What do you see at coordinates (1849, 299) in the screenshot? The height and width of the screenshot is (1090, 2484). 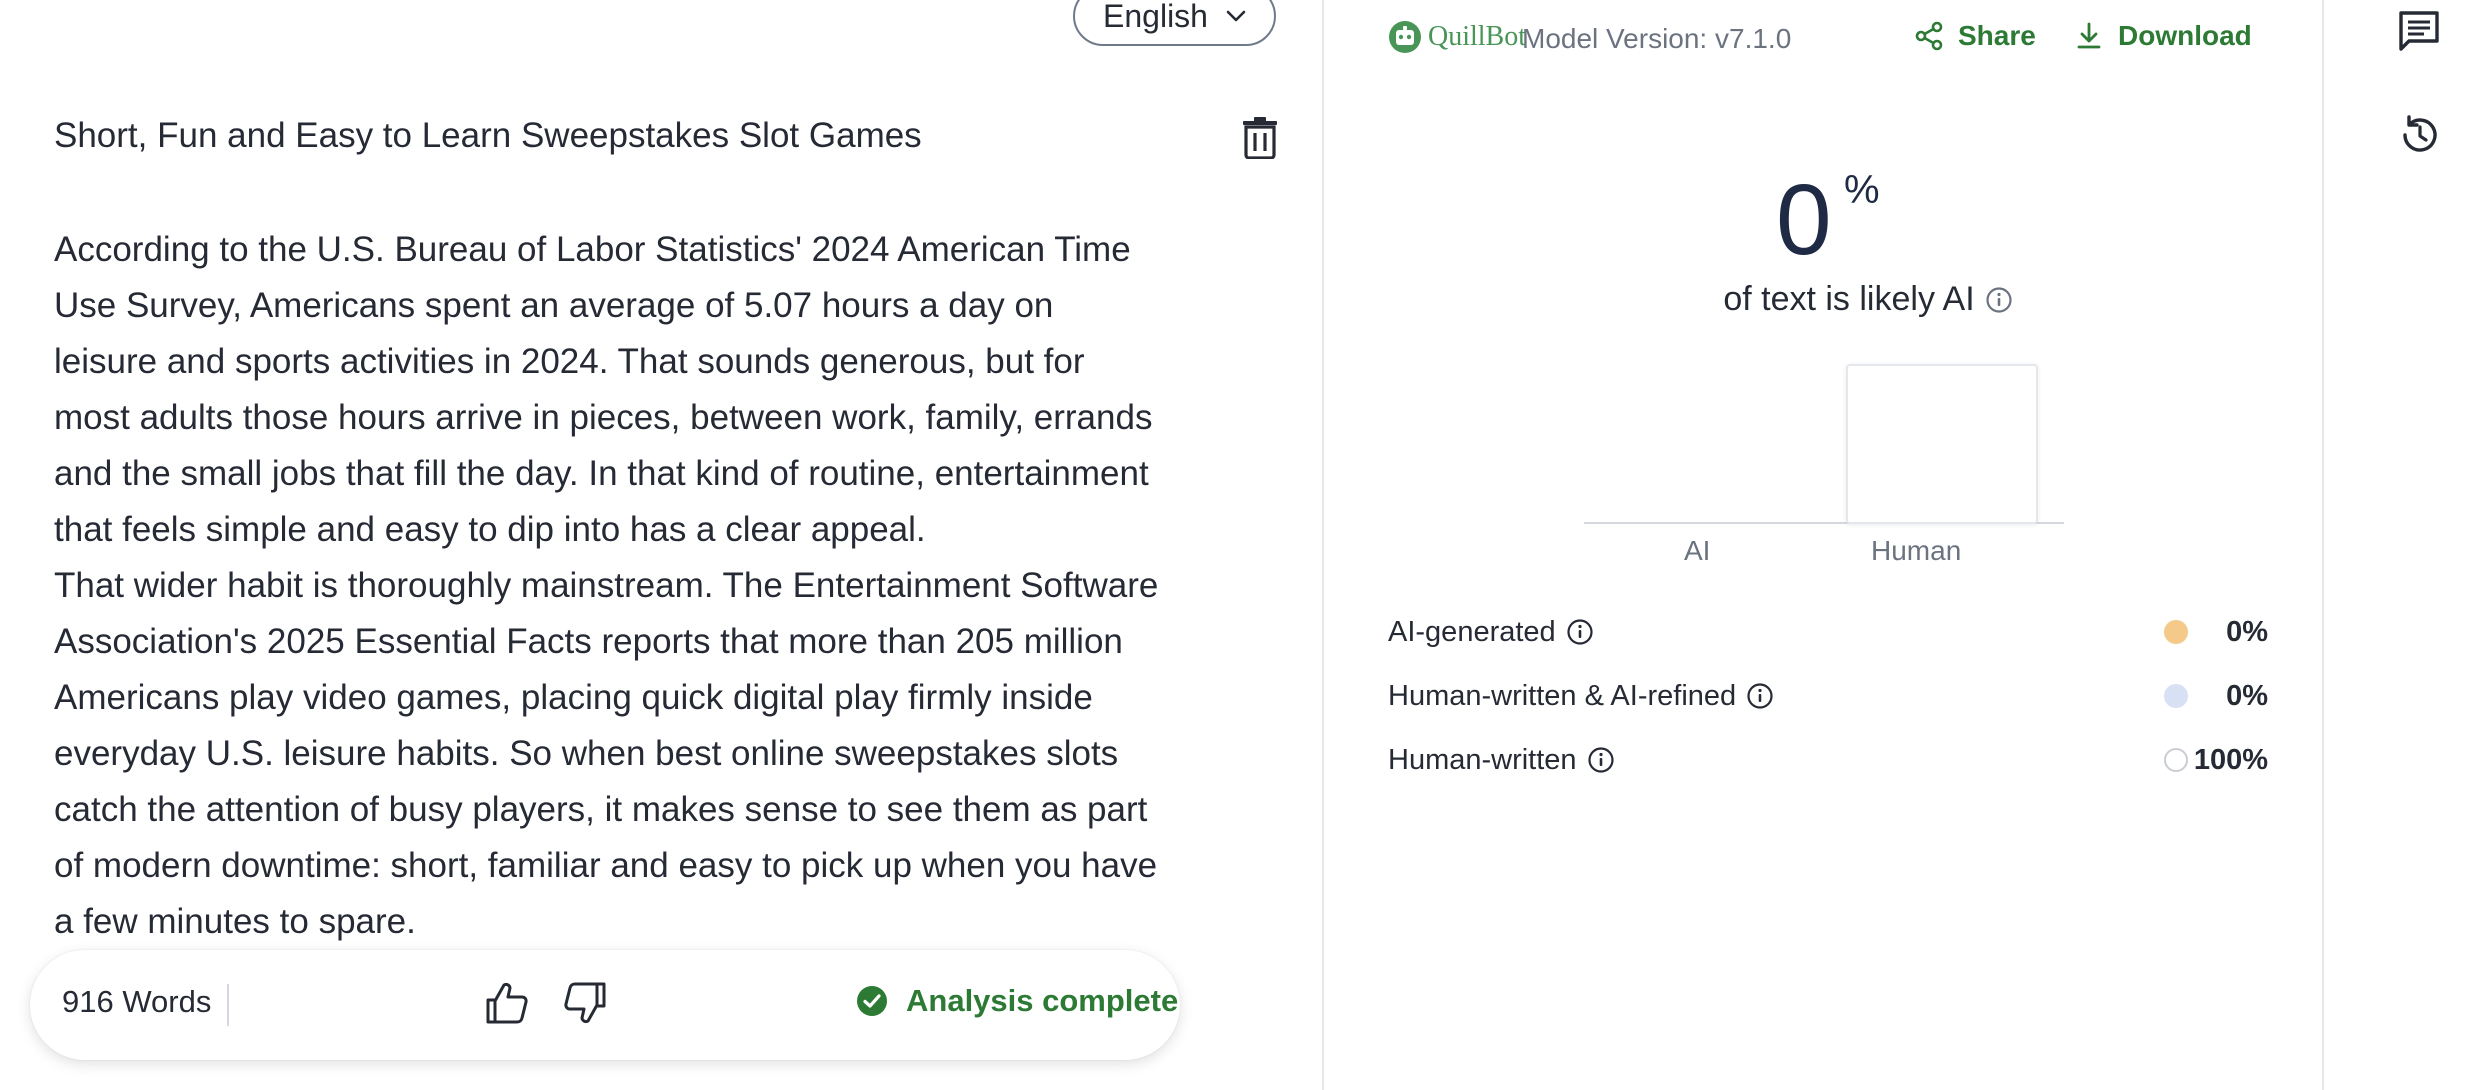 I see `ai-score-caption-text: of text is likely AI` at bounding box center [1849, 299].